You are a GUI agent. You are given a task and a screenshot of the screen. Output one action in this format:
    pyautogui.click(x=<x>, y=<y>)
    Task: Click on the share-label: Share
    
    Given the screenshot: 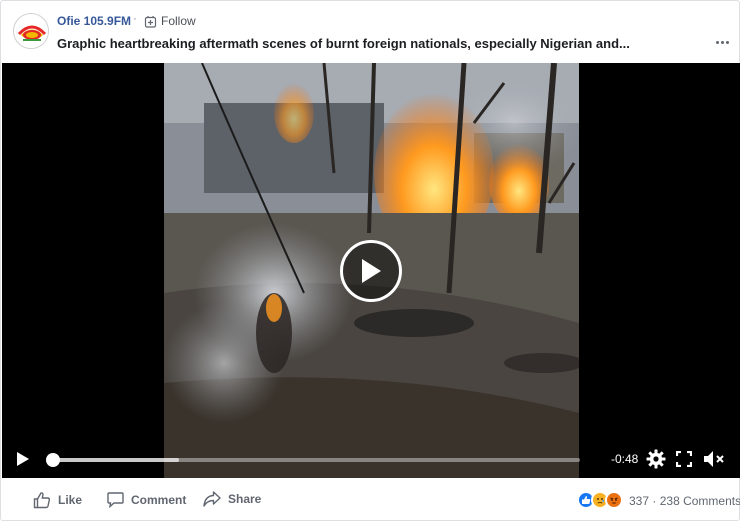 What is the action you would take?
    pyautogui.click(x=245, y=499)
    